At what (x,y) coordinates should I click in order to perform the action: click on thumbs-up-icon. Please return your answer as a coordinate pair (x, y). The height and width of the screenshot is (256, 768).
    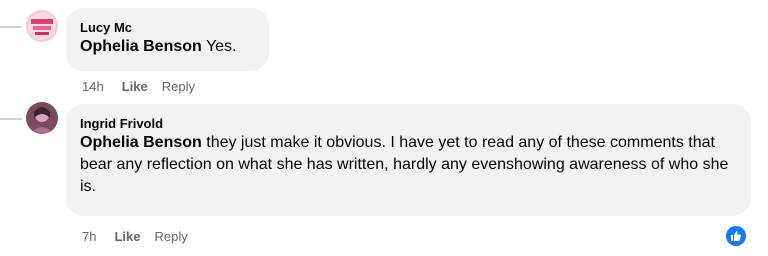
    Looking at the image, I should click on (736, 236).